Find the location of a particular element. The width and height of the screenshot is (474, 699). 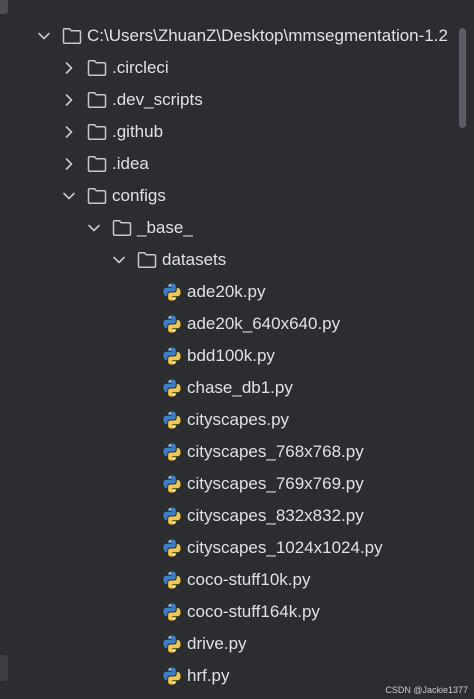

tree-row-file: ade20k_640x640.py is located at coordinates (237, 324).